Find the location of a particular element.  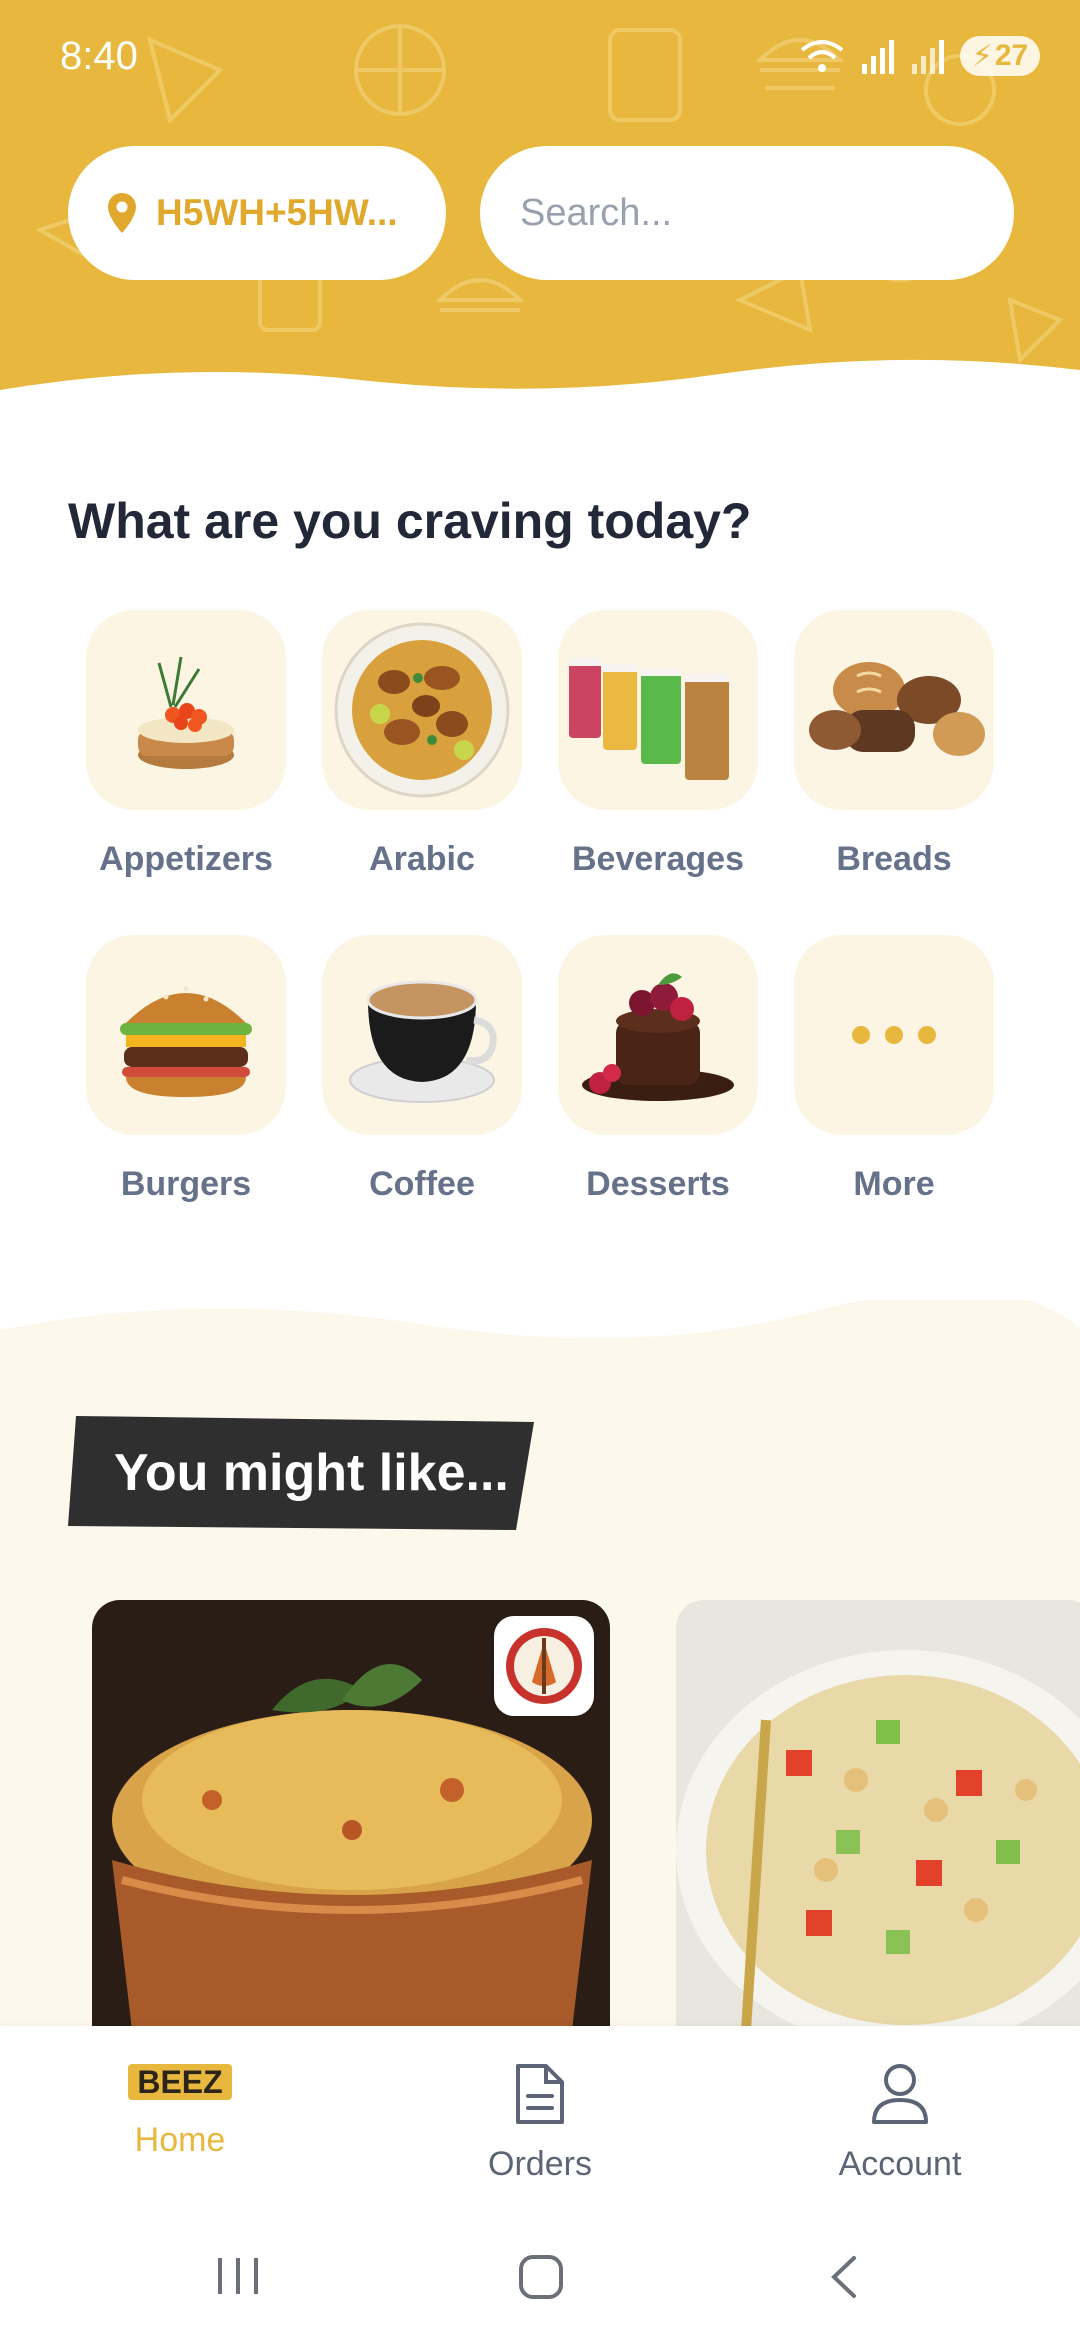

recommendation-card is located at coordinates (351, 1815).